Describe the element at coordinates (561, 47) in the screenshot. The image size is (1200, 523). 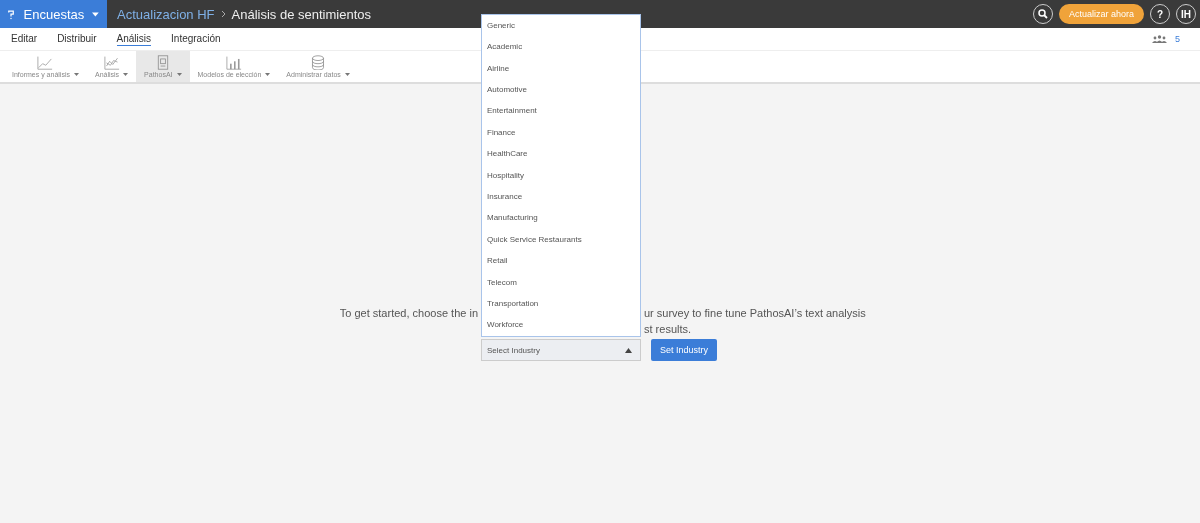
I see `dropdown-option: Academic` at that location.